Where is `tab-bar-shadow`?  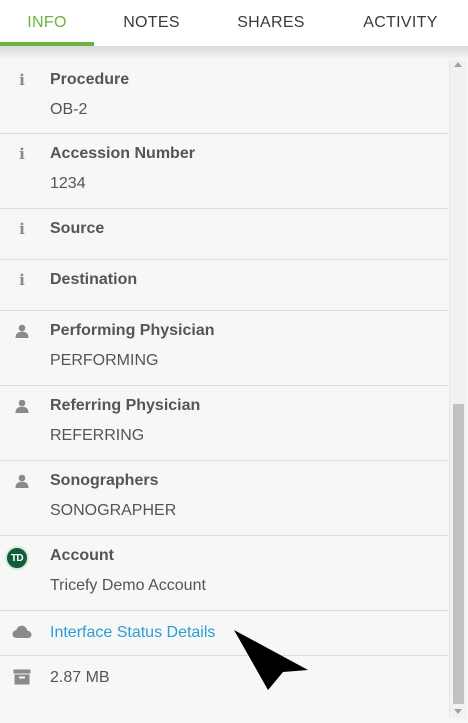
tab-bar-shadow is located at coordinates (234, 53).